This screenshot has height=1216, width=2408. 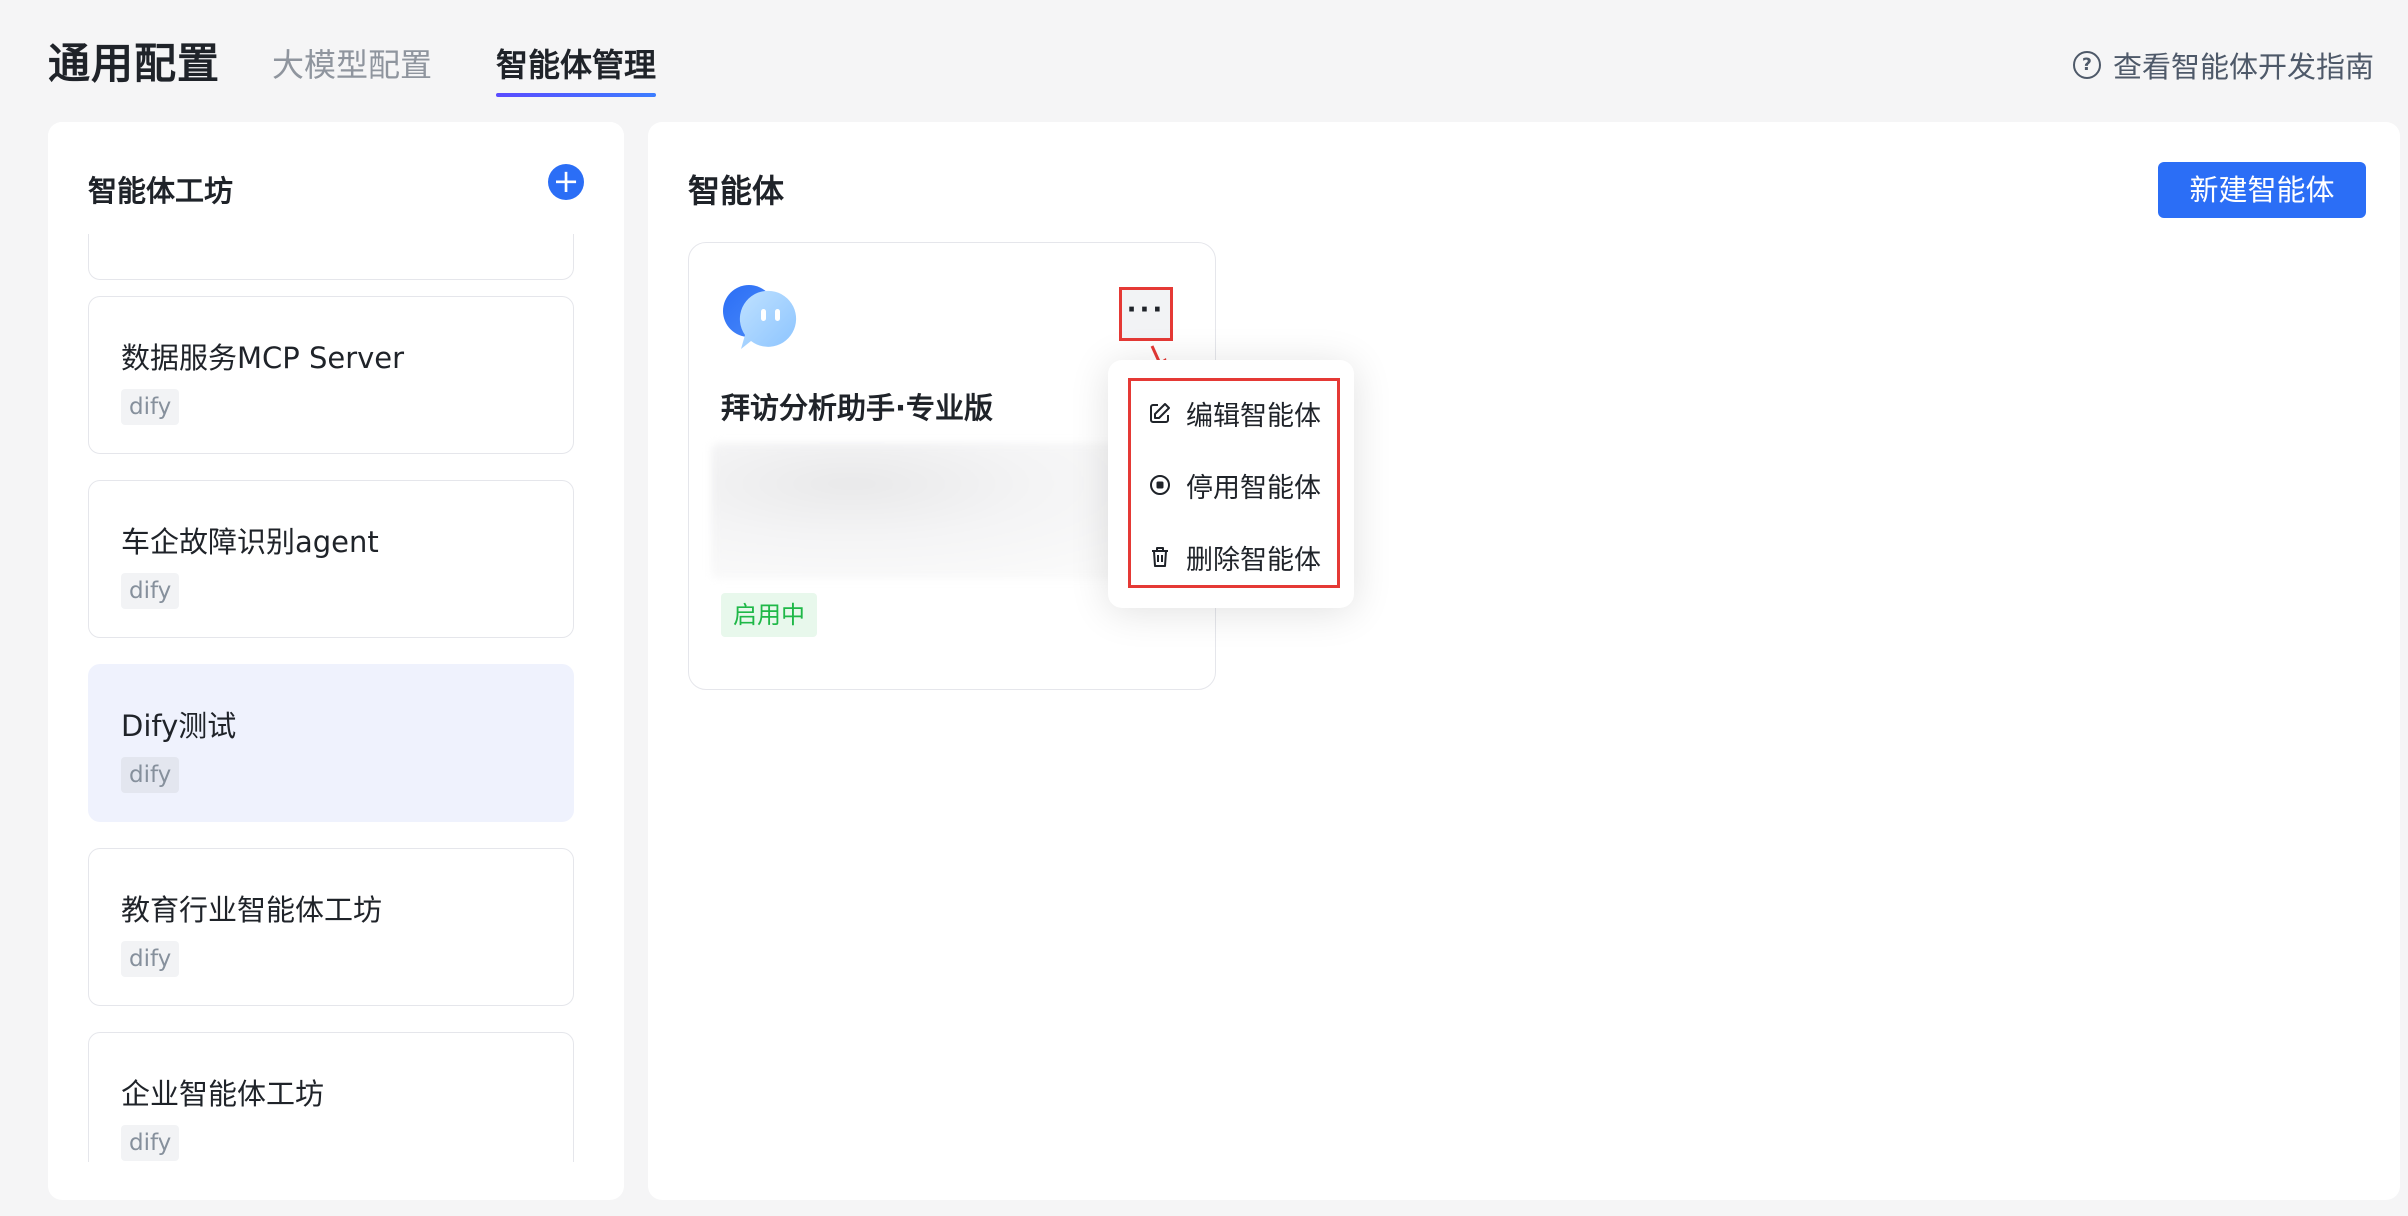 What do you see at coordinates (1253, 416) in the screenshot?
I see `menu-item-label: 编辑智能体` at bounding box center [1253, 416].